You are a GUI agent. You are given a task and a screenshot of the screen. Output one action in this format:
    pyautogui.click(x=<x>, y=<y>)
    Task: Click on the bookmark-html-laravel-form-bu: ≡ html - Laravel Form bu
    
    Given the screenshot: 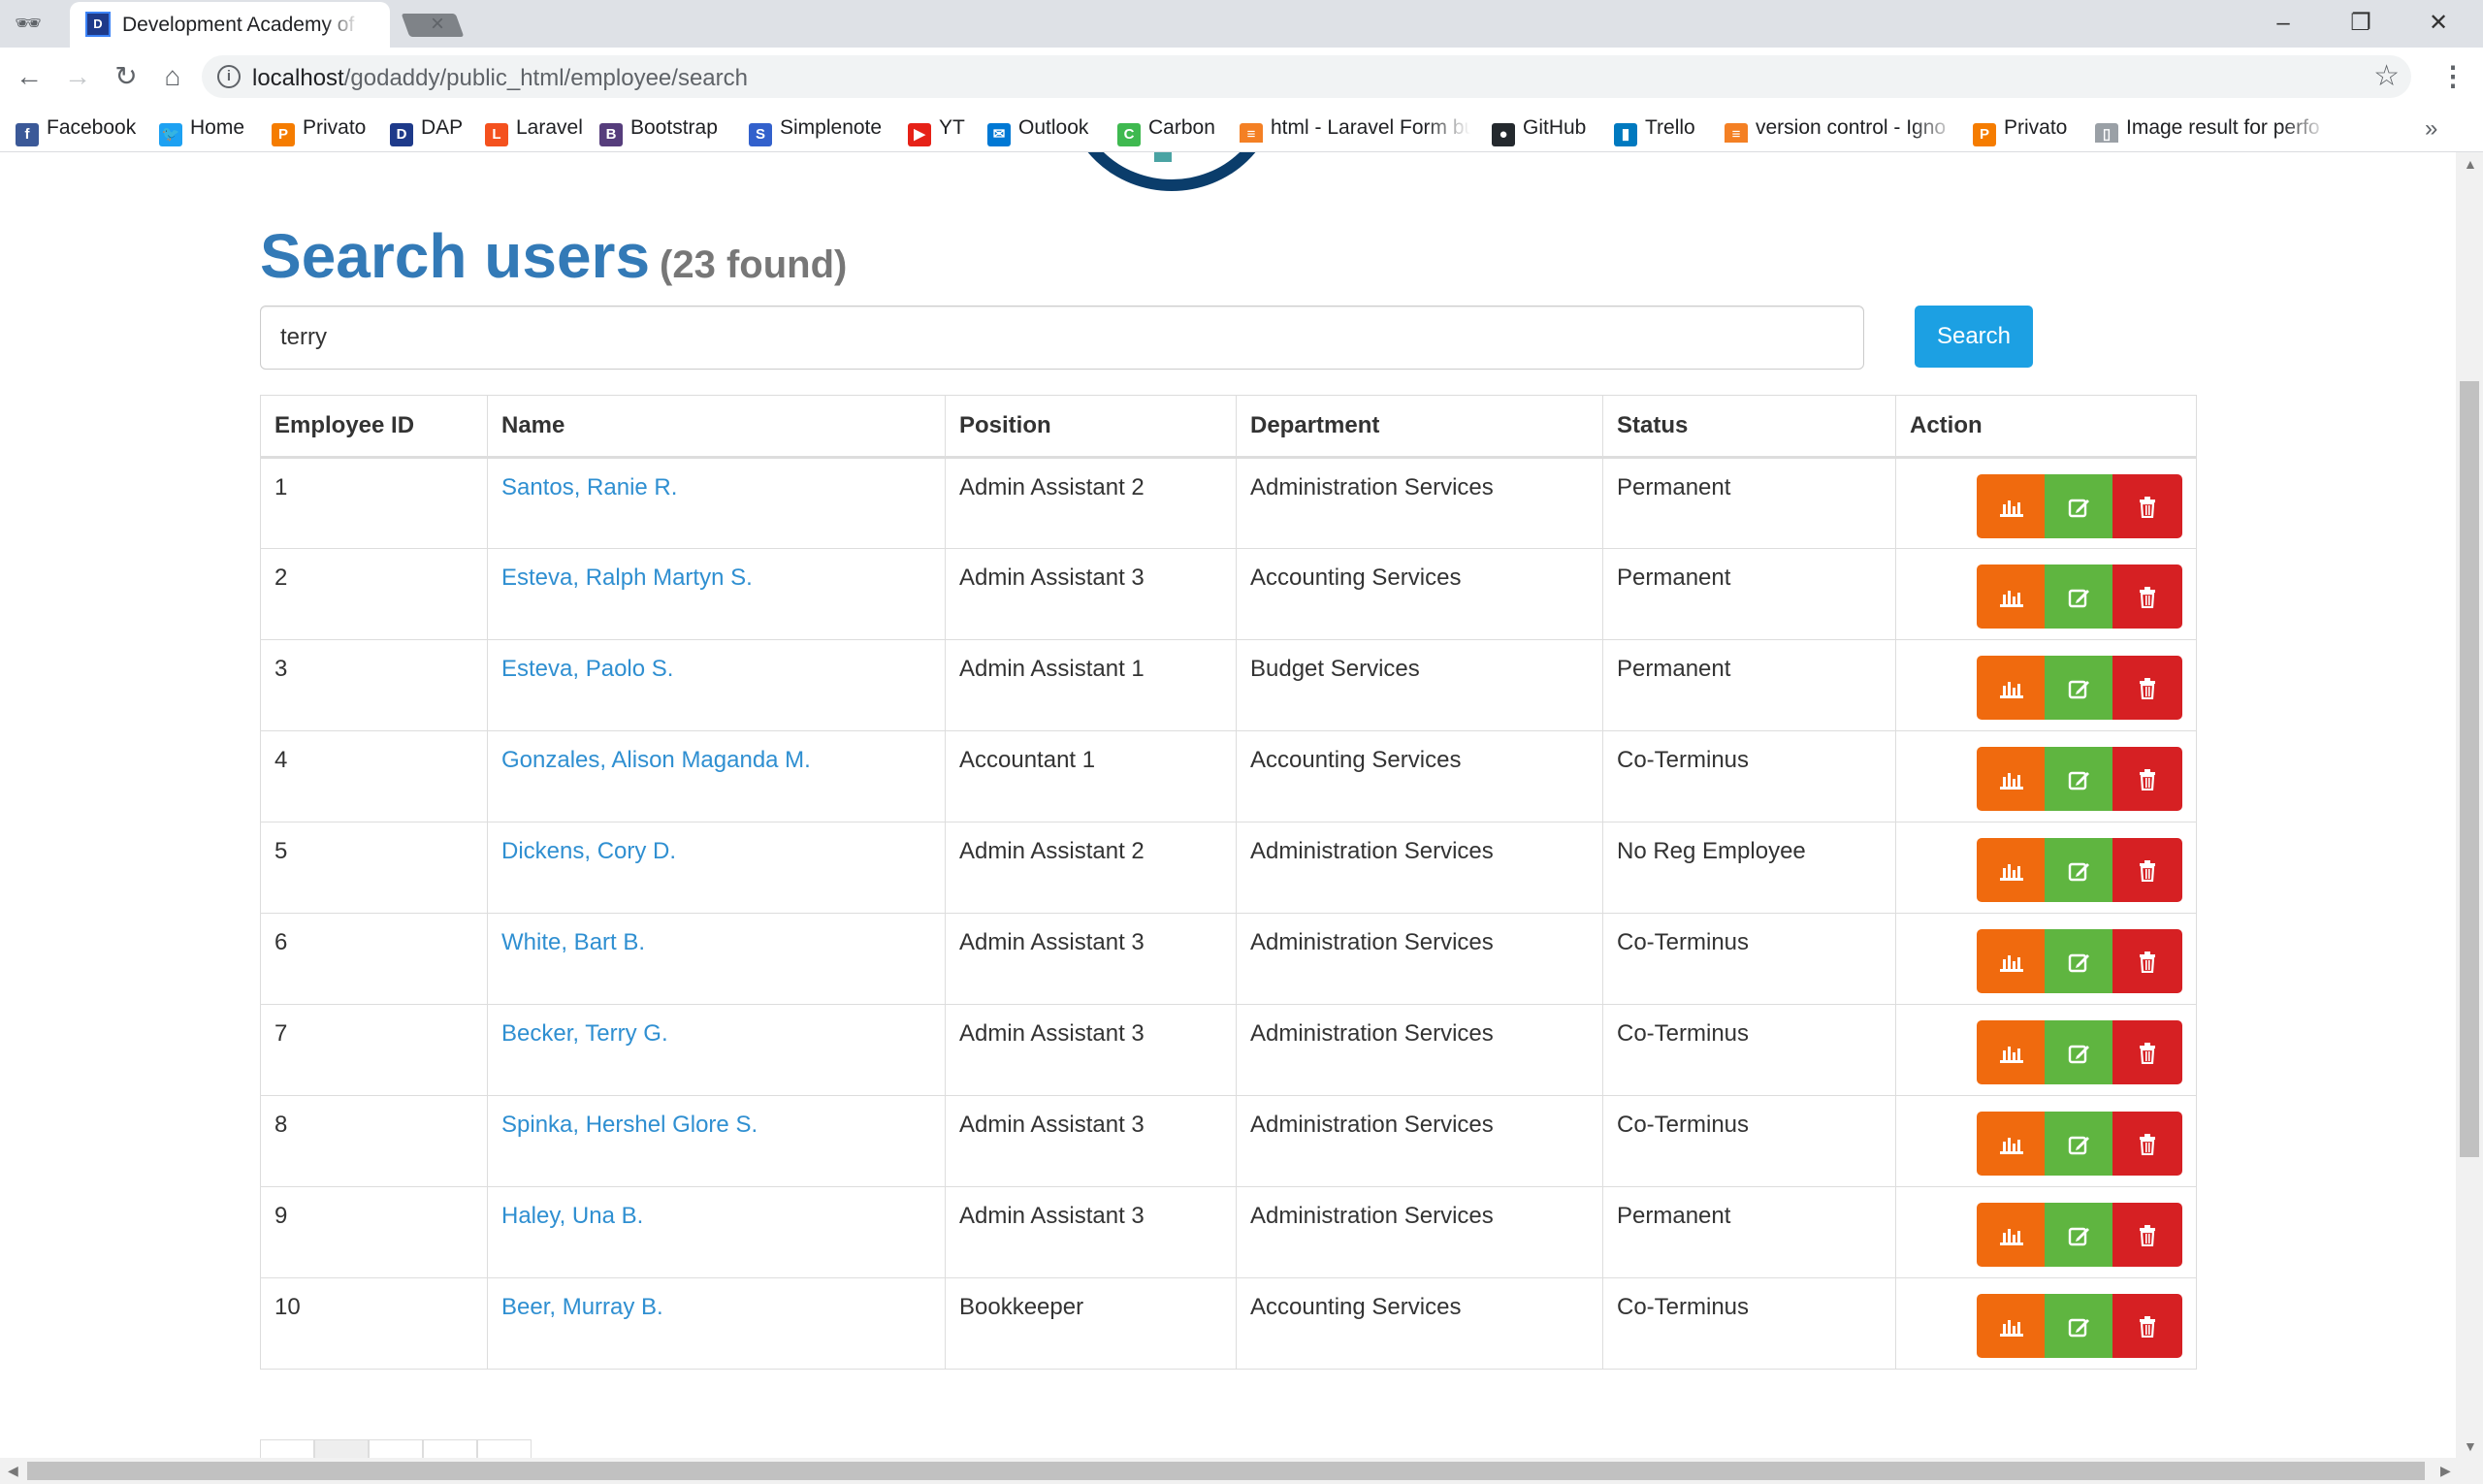 What is the action you would take?
    pyautogui.click(x=1355, y=128)
    